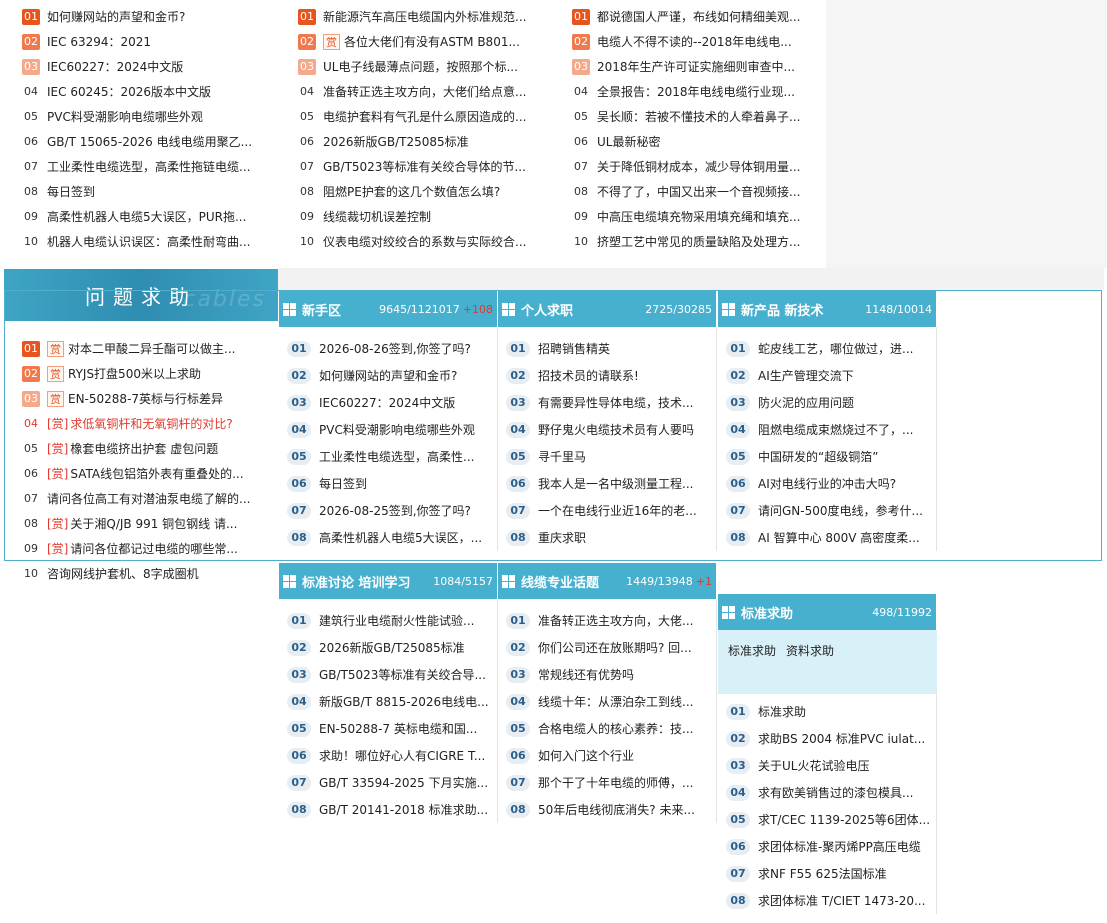 This screenshot has width=1107, height=923. Describe the element at coordinates (392, 429) in the screenshot. I see `thread-item: 04 PVC料受潮影响电缆哪些外观` at that location.